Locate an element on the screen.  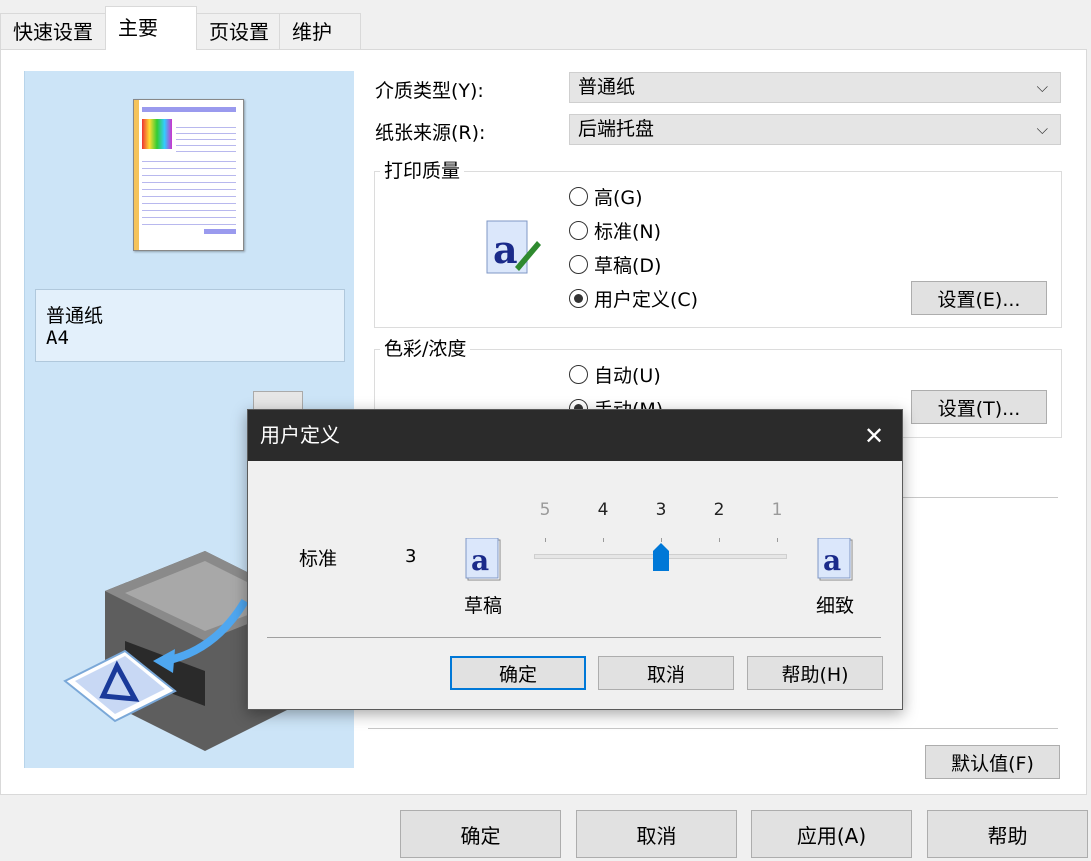
dialog-titlebar: 用户定义 is located at coordinates (575, 435).